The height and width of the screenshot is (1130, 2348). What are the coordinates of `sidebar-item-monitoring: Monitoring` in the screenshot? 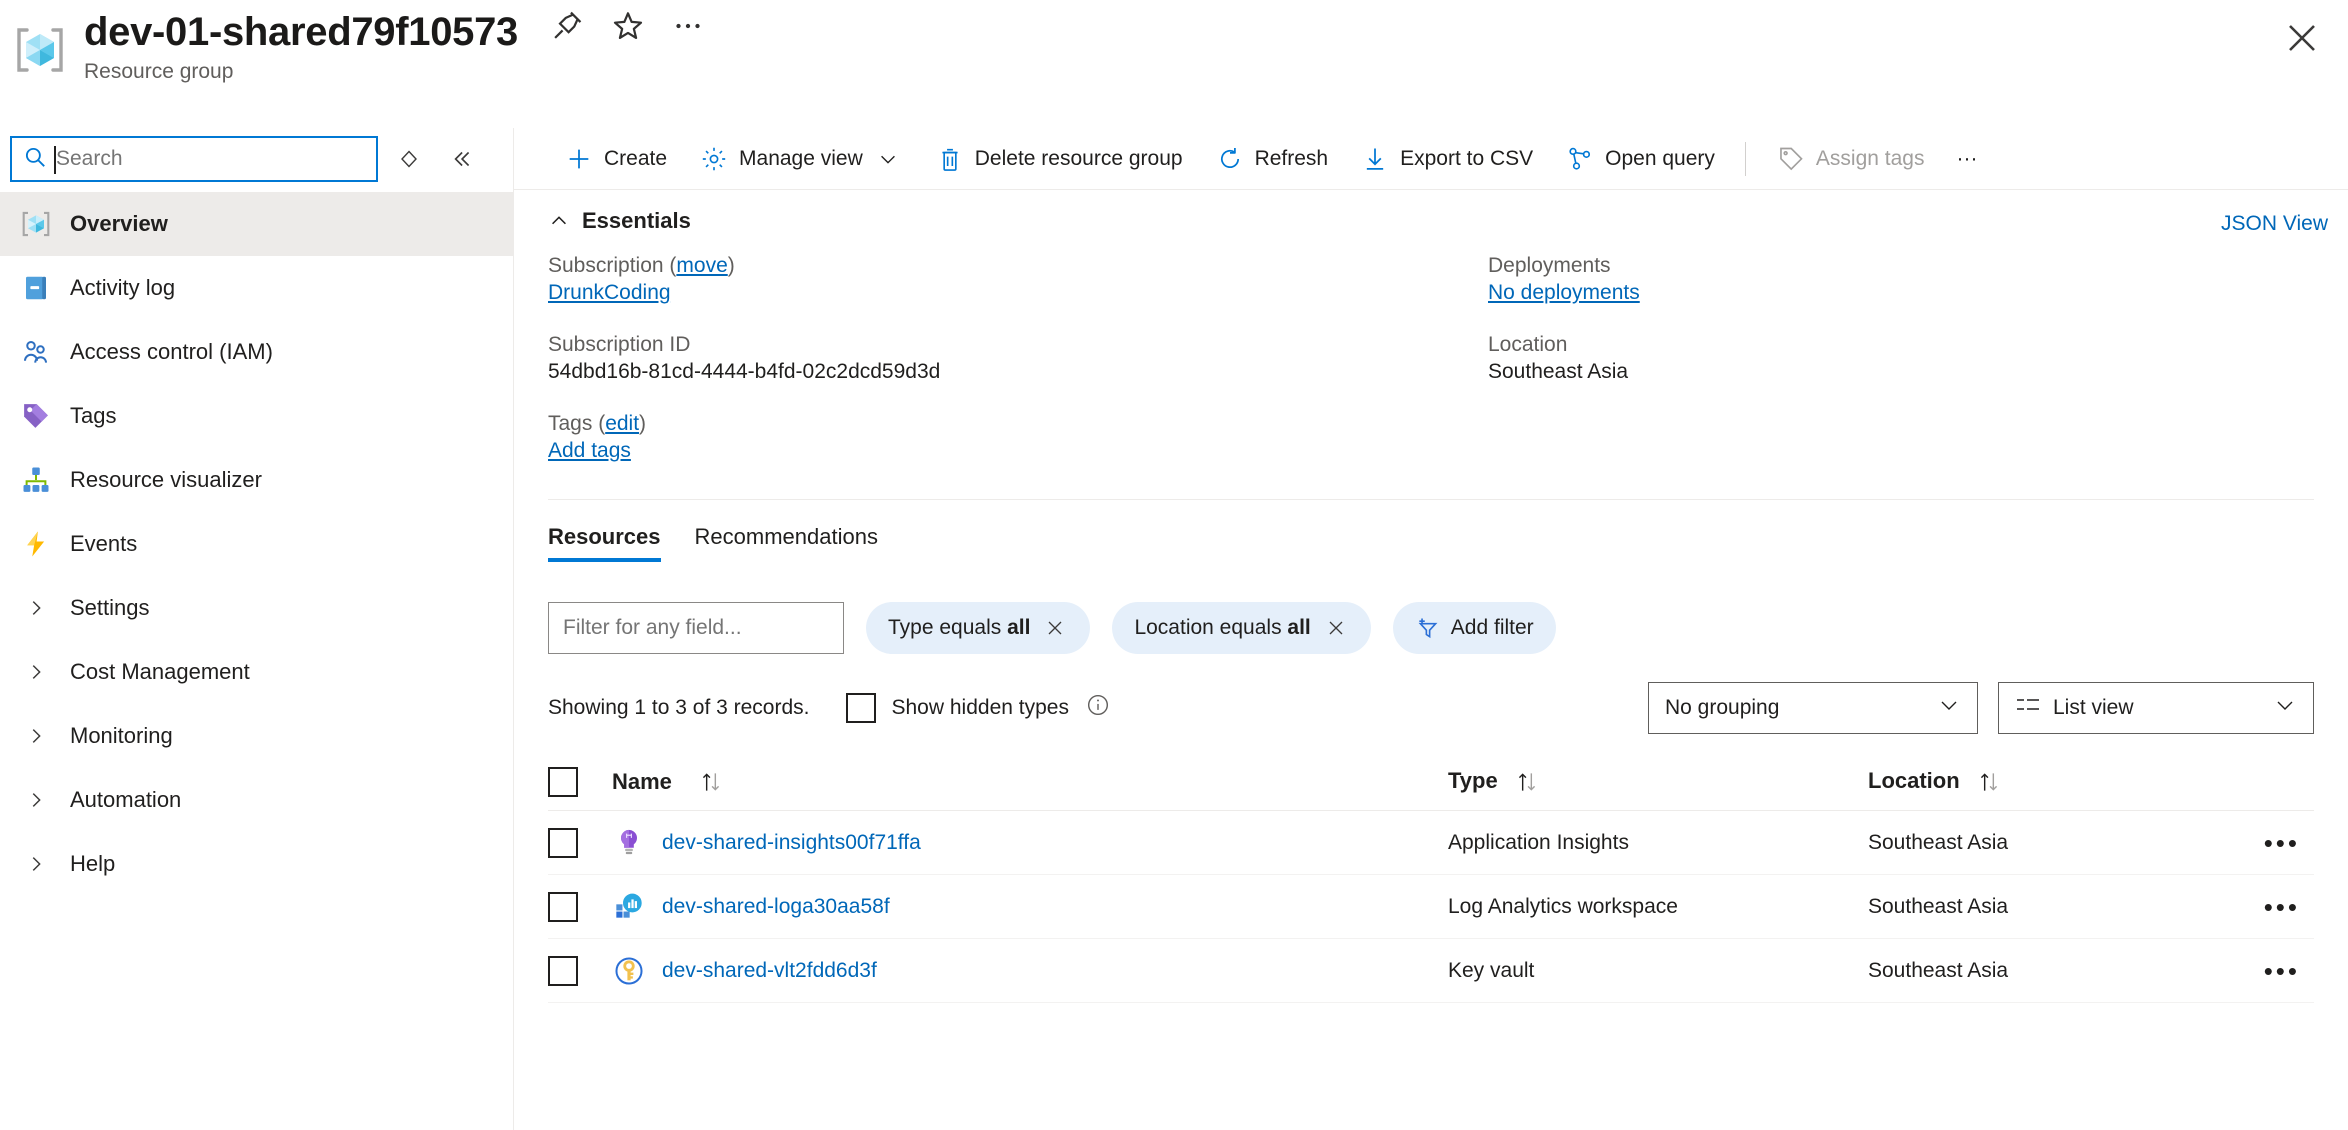 It's located at (256, 736).